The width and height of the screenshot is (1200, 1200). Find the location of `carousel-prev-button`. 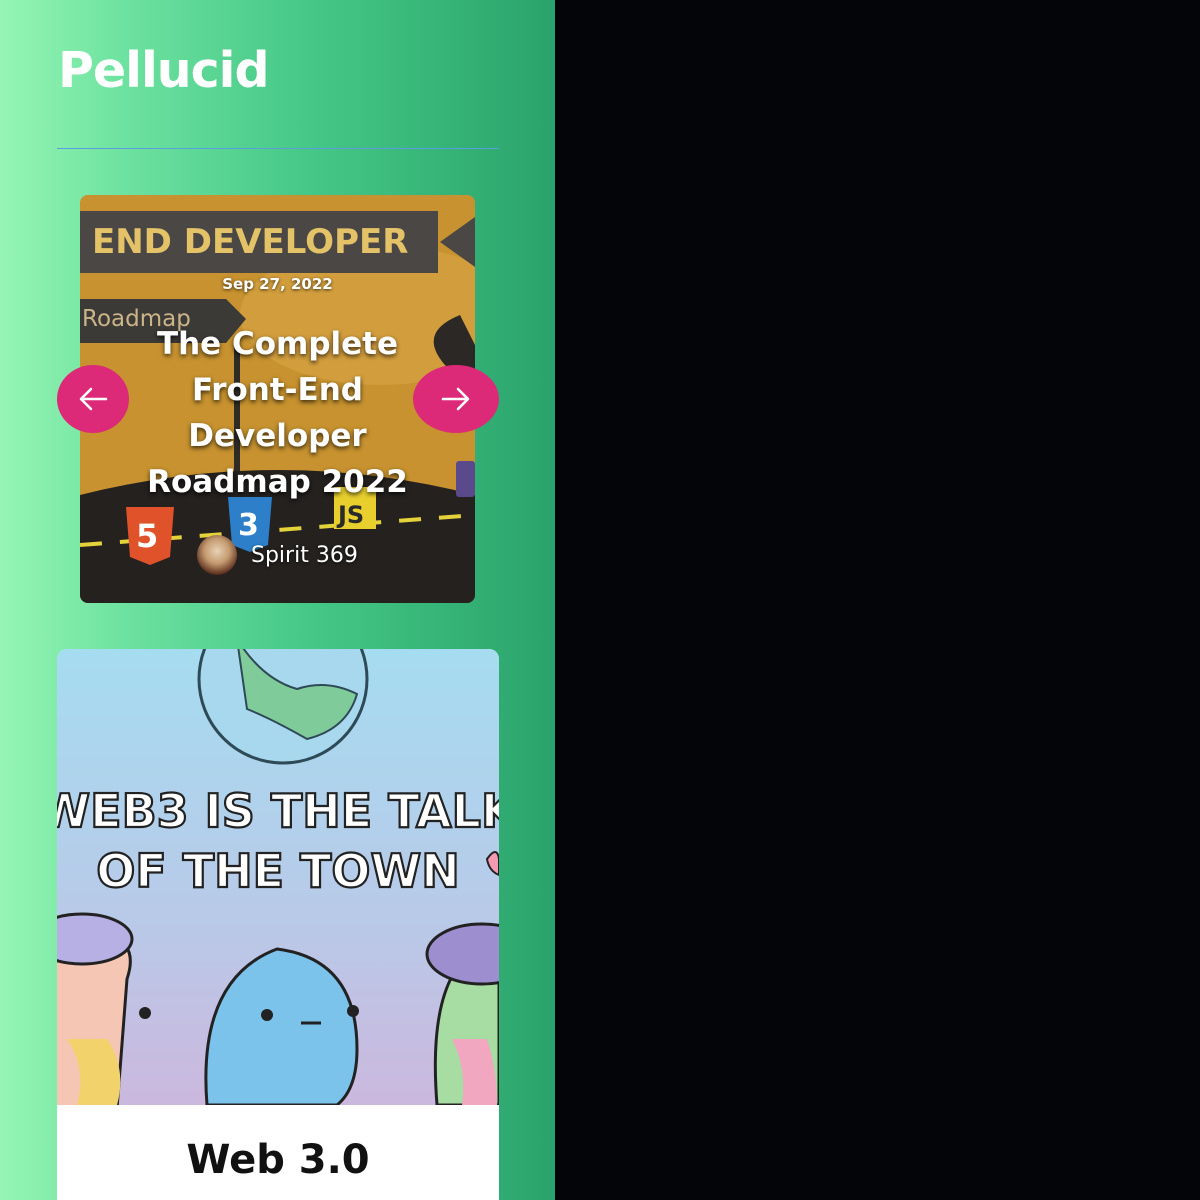

carousel-prev-button is located at coordinates (93, 399).